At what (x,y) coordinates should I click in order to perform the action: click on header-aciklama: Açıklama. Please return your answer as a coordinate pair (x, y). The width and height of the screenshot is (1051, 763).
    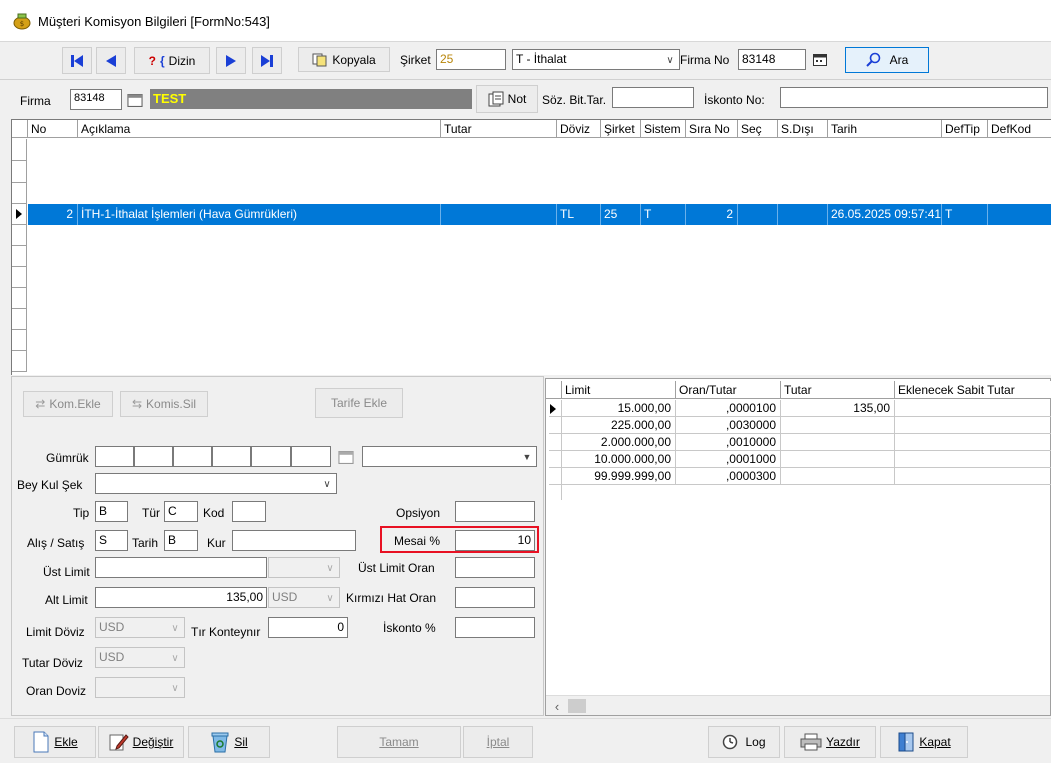
    Looking at the image, I should click on (259, 129).